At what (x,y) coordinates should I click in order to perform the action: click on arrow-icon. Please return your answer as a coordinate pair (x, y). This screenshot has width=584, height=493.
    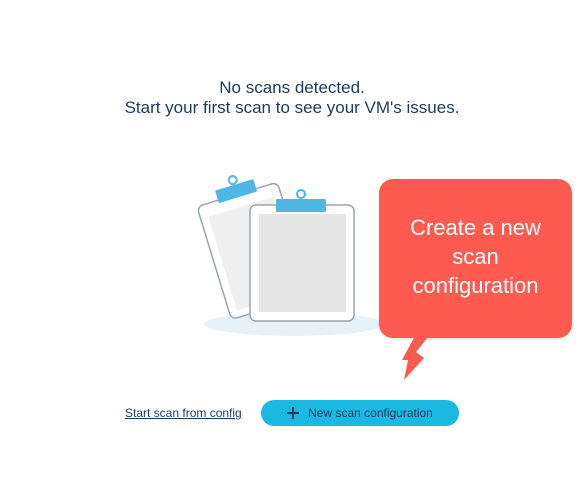
    Looking at the image, I should click on (417, 356).